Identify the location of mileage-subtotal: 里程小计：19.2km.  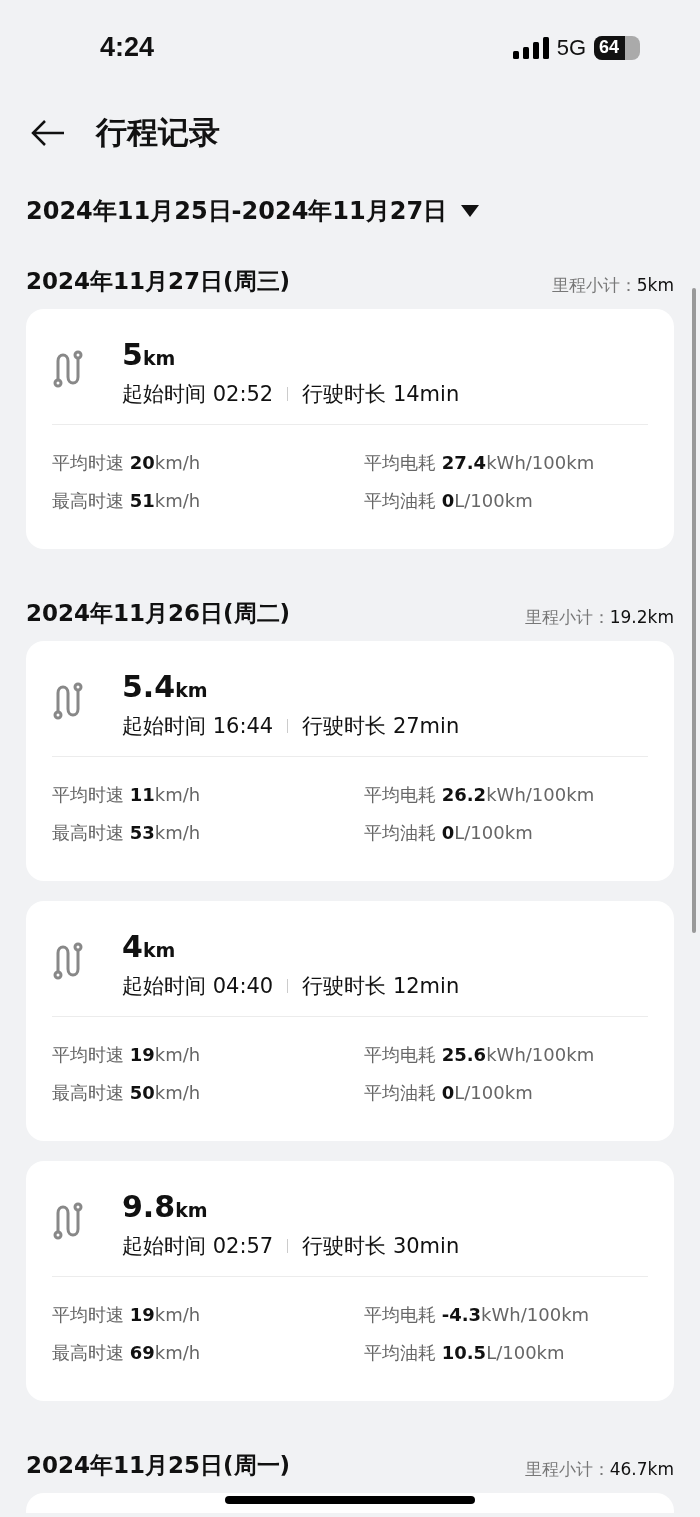
(599, 617).